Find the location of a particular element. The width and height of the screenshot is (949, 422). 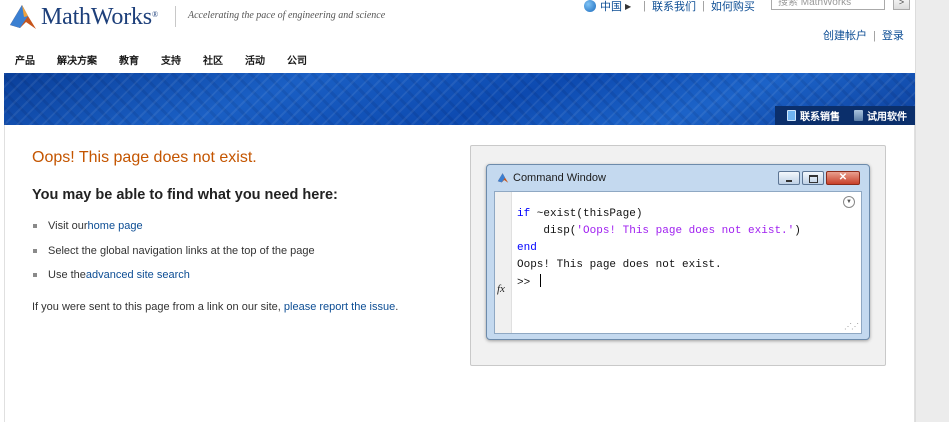

region-link: 中国 is located at coordinates (611, 7).